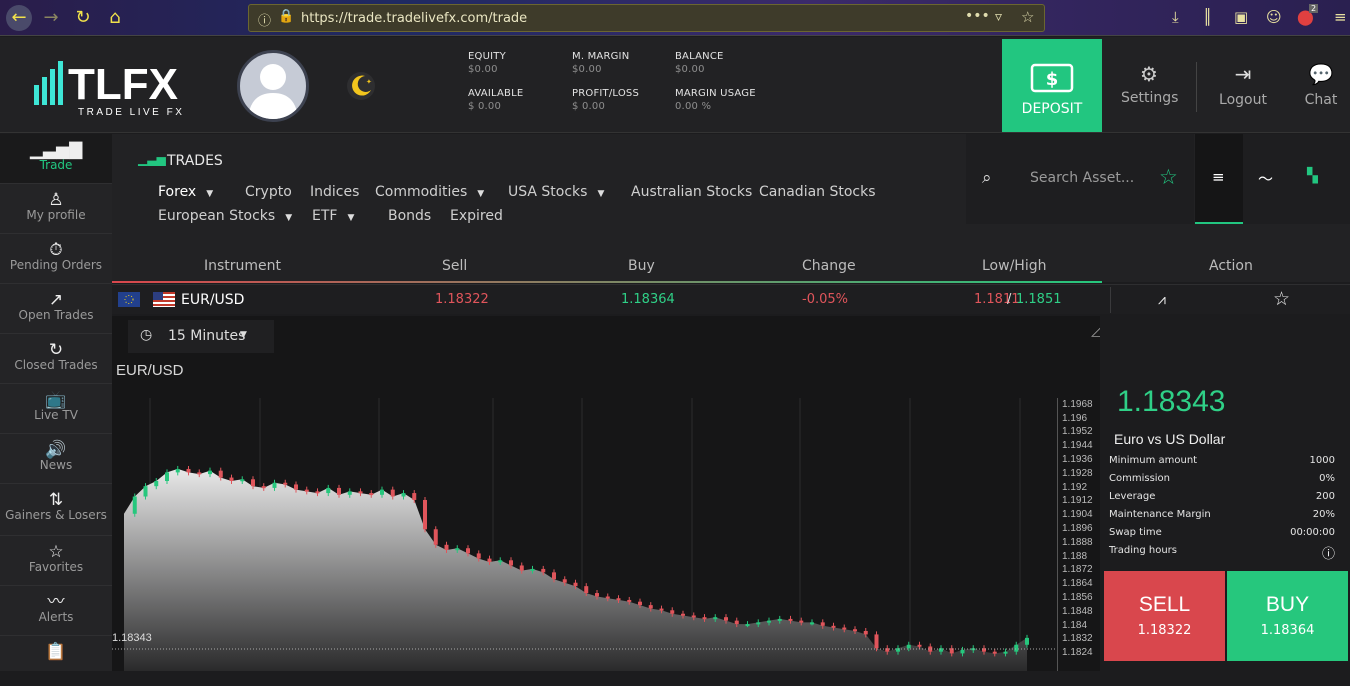 This screenshot has height=686, width=1350. I want to click on chat-button: 💬 Chat, so click(1321, 85).